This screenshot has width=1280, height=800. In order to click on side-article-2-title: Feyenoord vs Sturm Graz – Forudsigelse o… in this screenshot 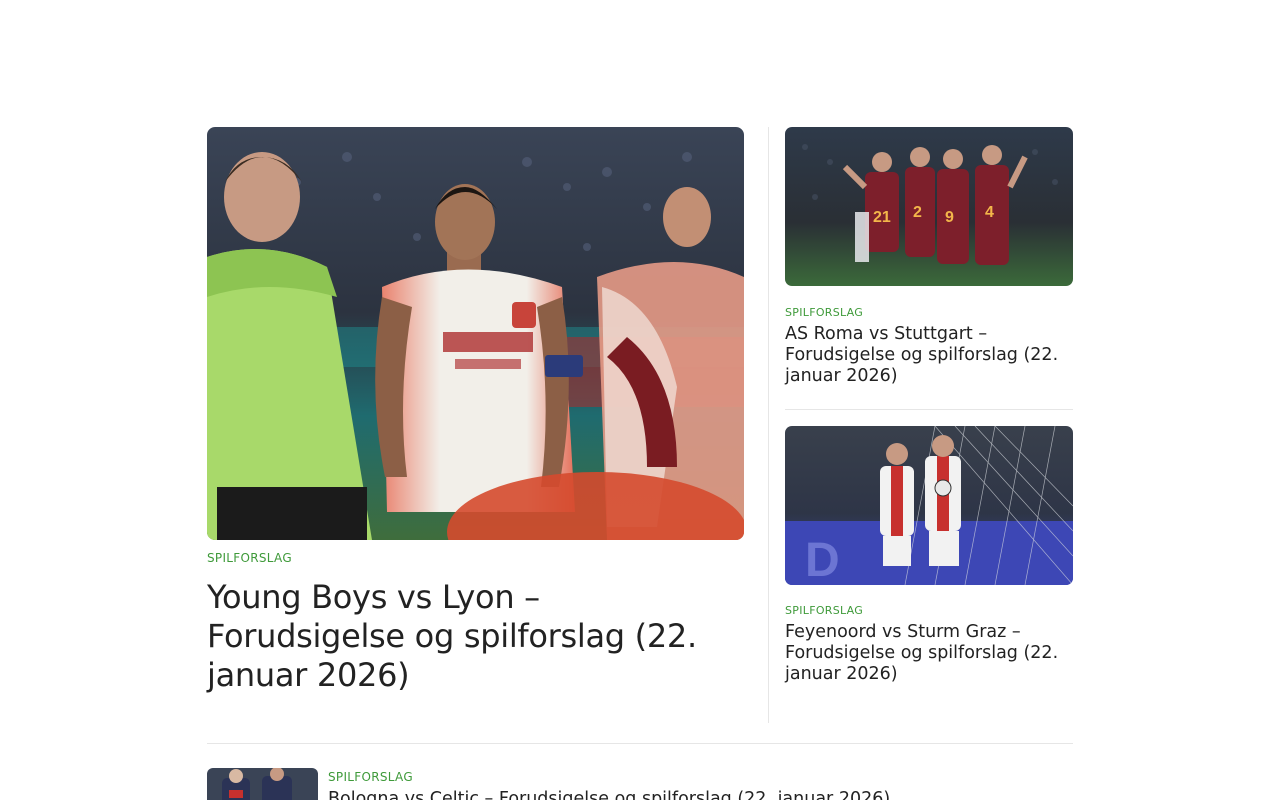, I will do `click(929, 653)`.